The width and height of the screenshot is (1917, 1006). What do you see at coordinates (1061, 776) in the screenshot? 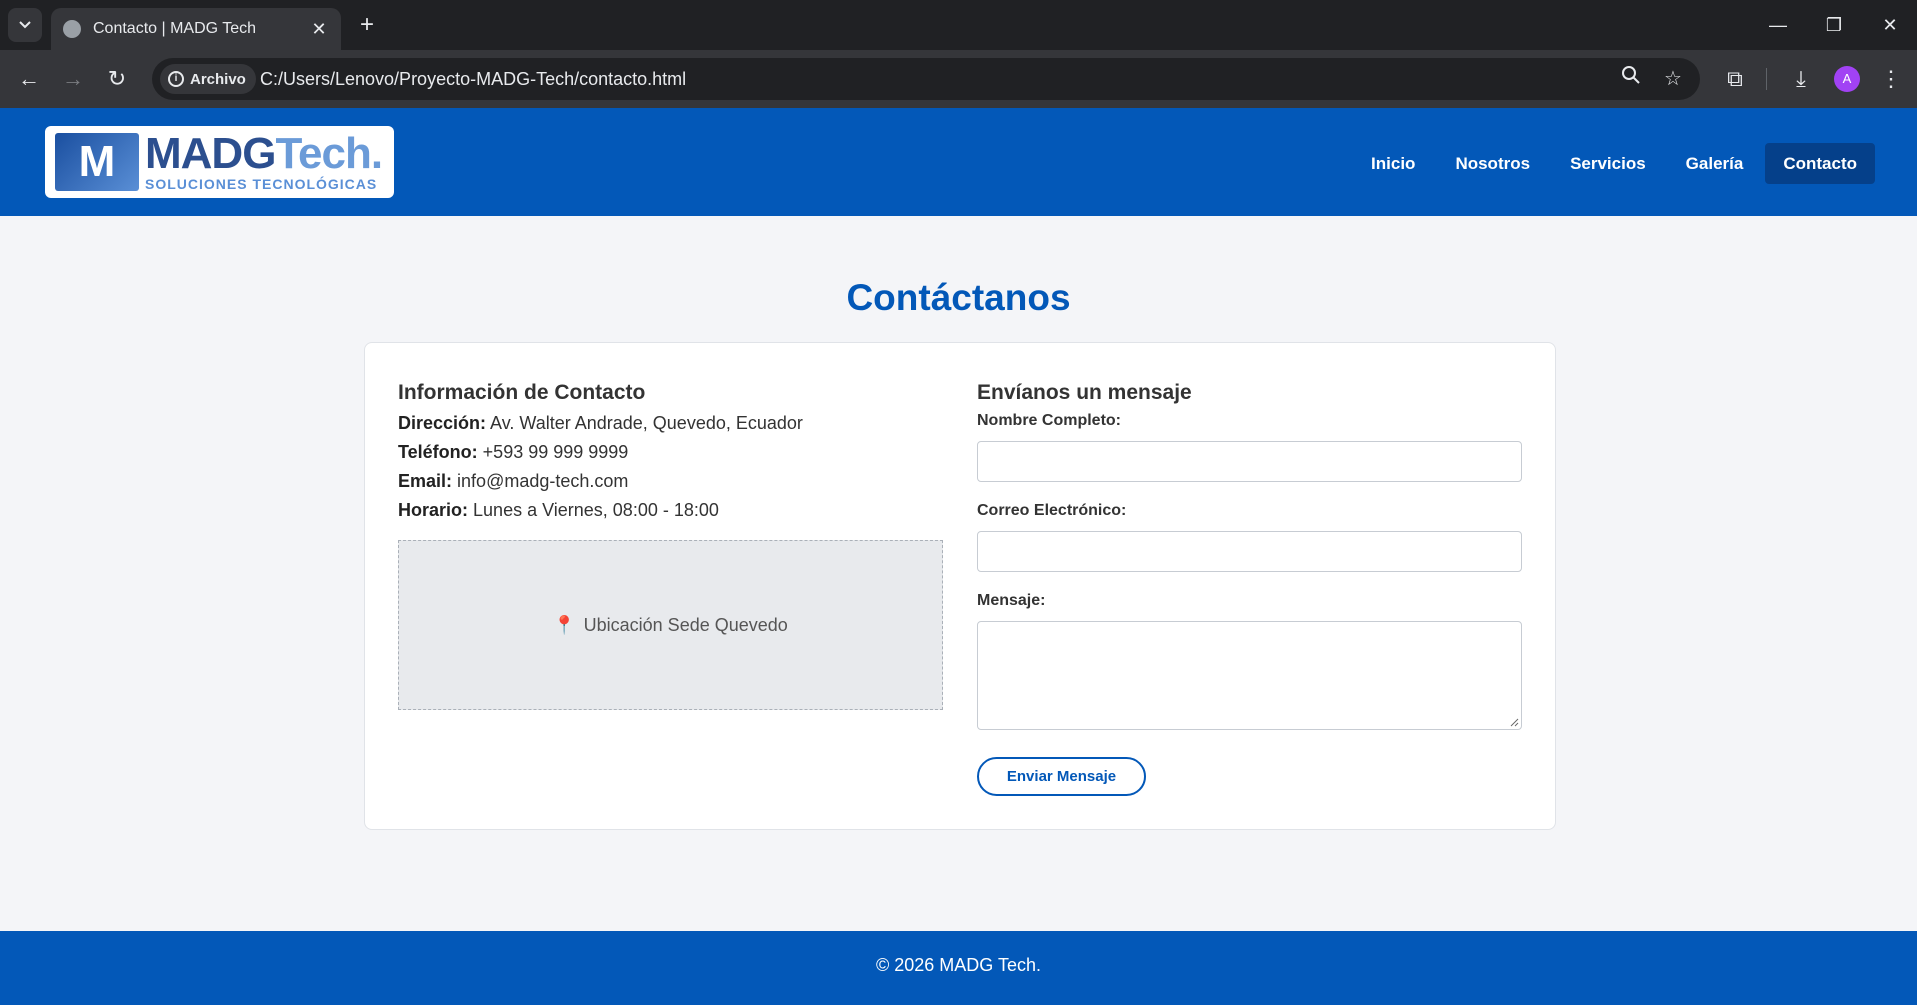
I see `send-message-button: Enviar Mensaje` at bounding box center [1061, 776].